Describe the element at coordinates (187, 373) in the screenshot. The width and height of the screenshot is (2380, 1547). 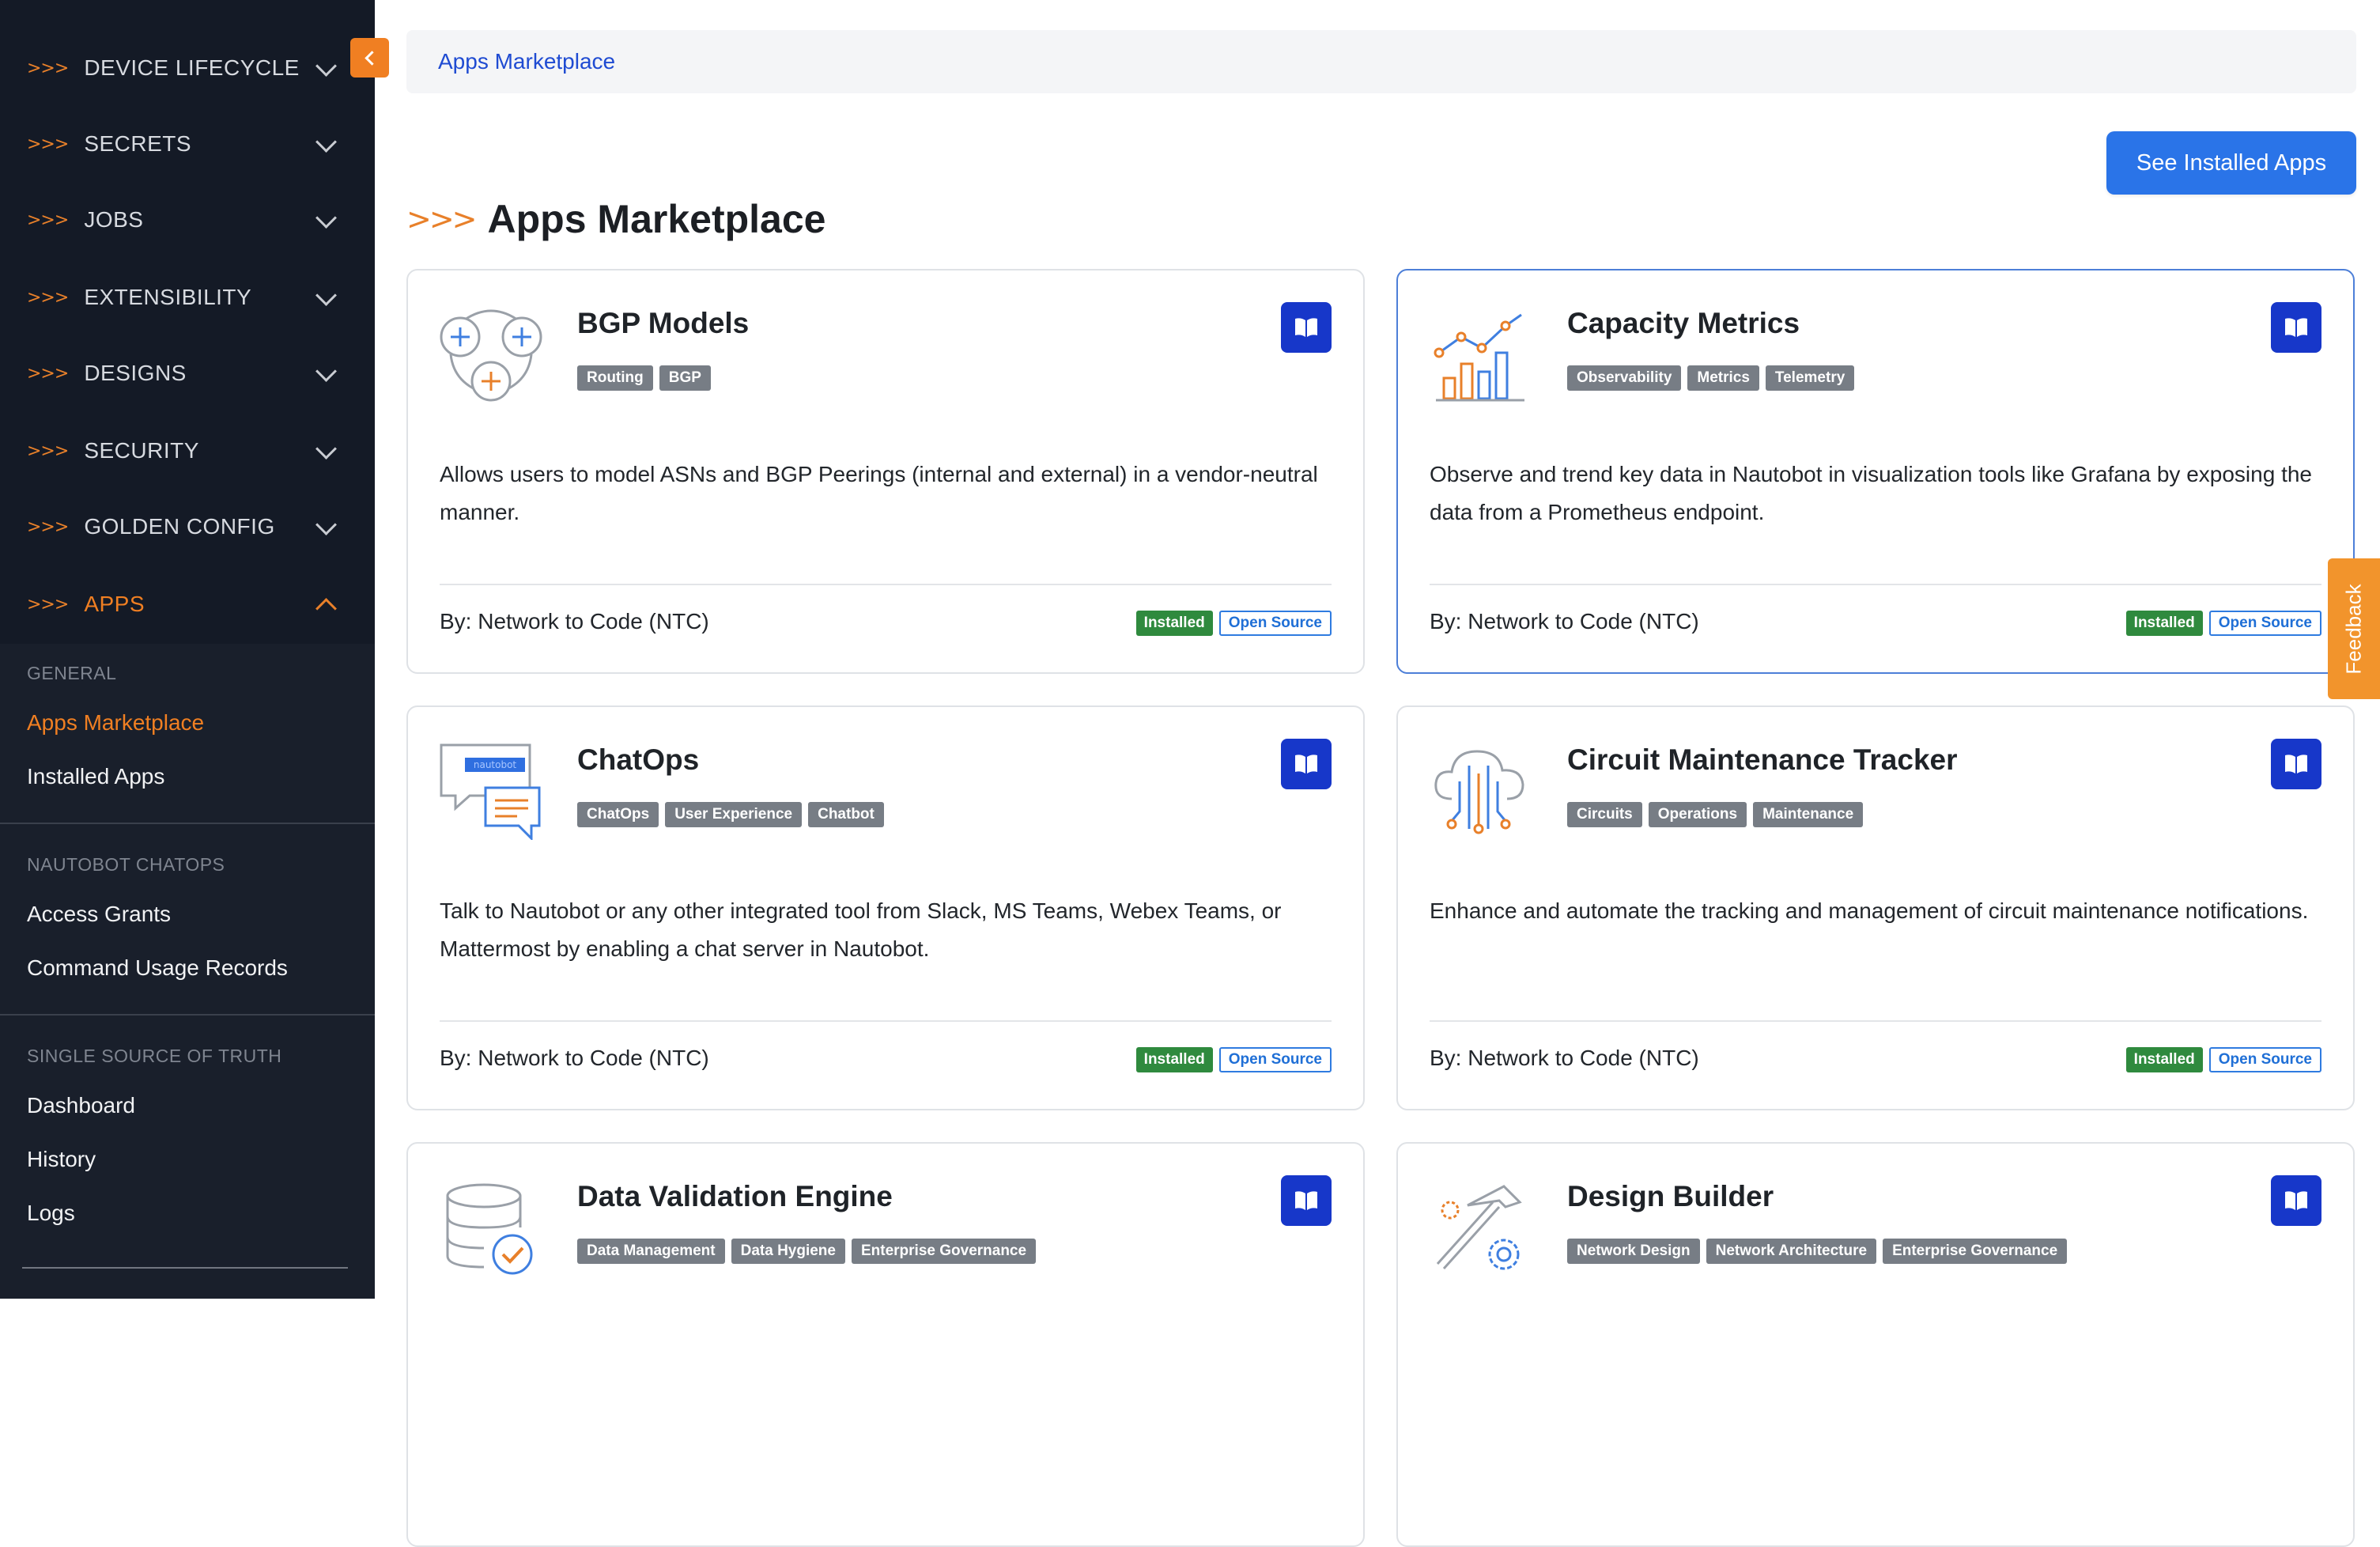
I see `nav-designs: >>> DESIGNS` at that location.